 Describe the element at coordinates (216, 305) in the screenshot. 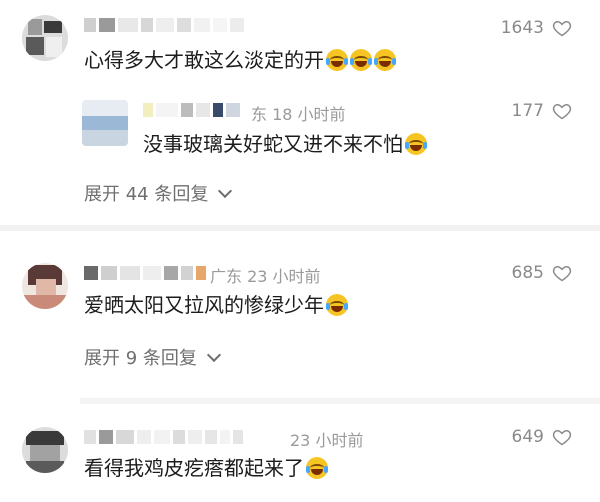

I see `comment-text: 爱晒太阳又拉风的惨绿少年` at that location.